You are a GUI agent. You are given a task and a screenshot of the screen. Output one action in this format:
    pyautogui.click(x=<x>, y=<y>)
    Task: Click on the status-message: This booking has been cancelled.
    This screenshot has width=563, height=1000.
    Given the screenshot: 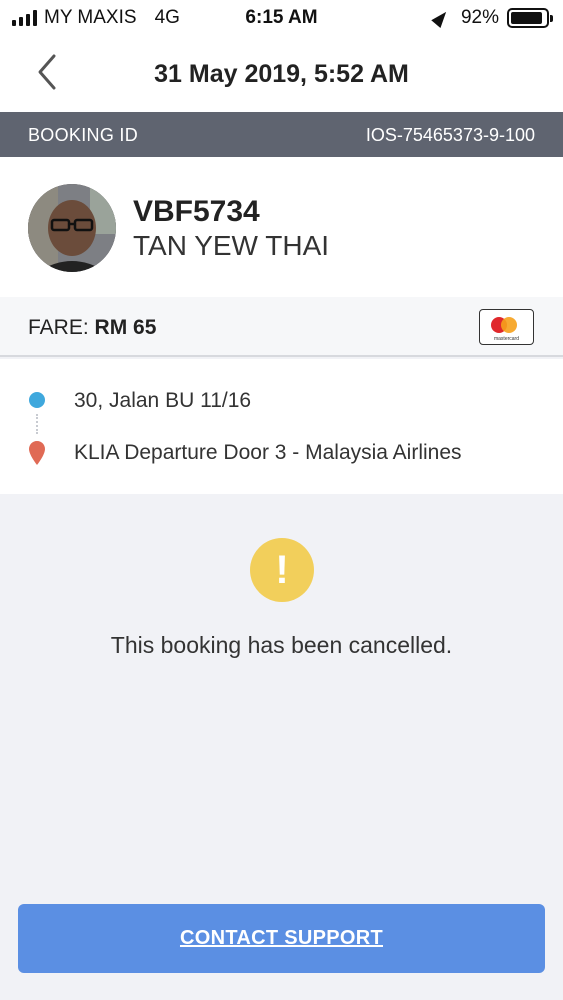 What is the action you would take?
    pyautogui.click(x=281, y=645)
    